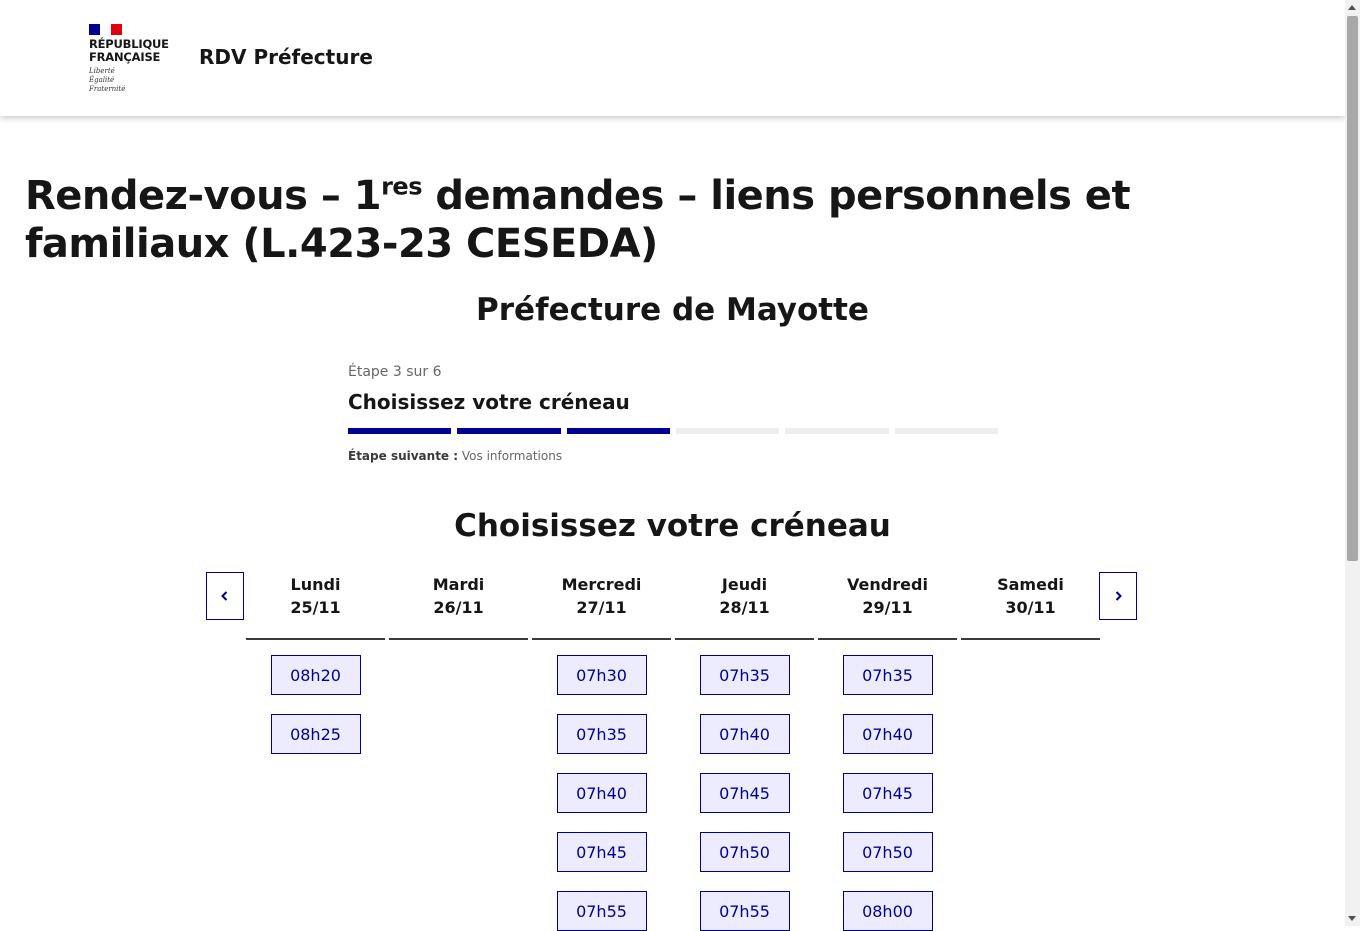 This screenshot has width=1360, height=931. I want to click on french-flag-icon, so click(105, 29).